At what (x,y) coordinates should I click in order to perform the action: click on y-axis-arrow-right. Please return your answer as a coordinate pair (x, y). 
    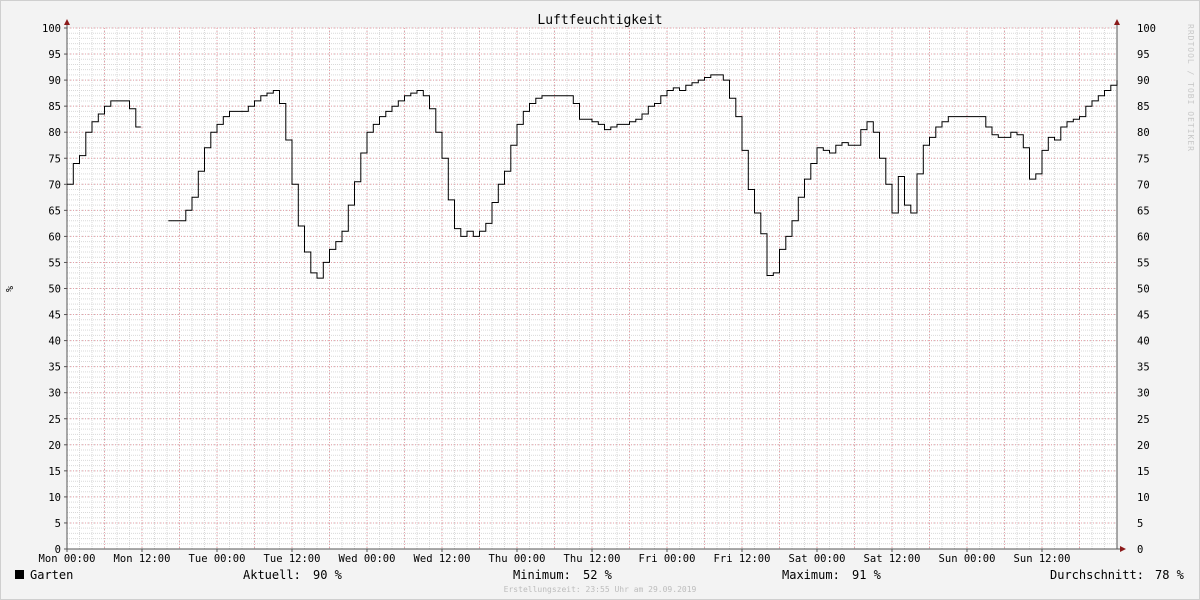
    Looking at the image, I should click on (1117, 22).